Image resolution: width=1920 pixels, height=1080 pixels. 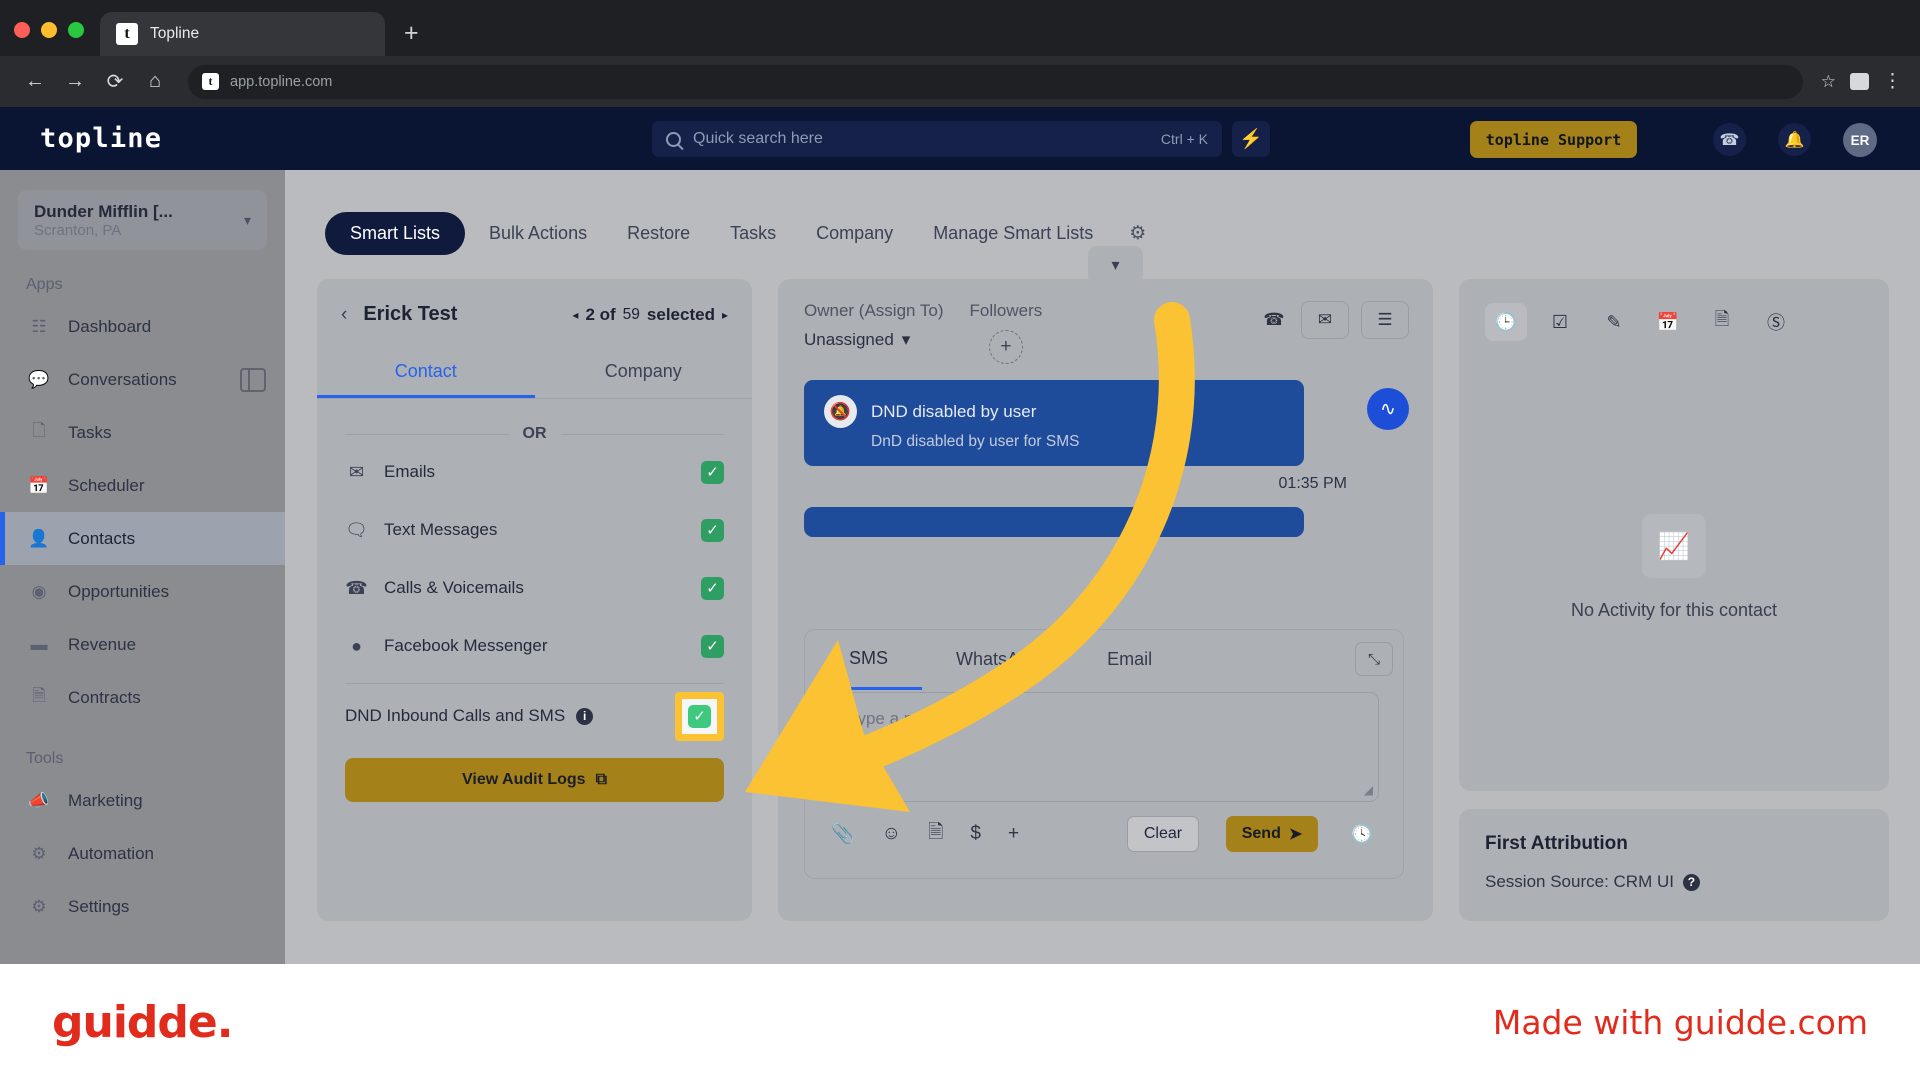 I want to click on add-icon: +, so click(x=1013, y=834).